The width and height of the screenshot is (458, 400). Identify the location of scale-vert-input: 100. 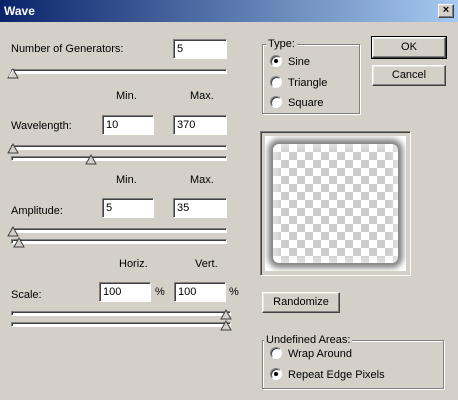
(200, 292).